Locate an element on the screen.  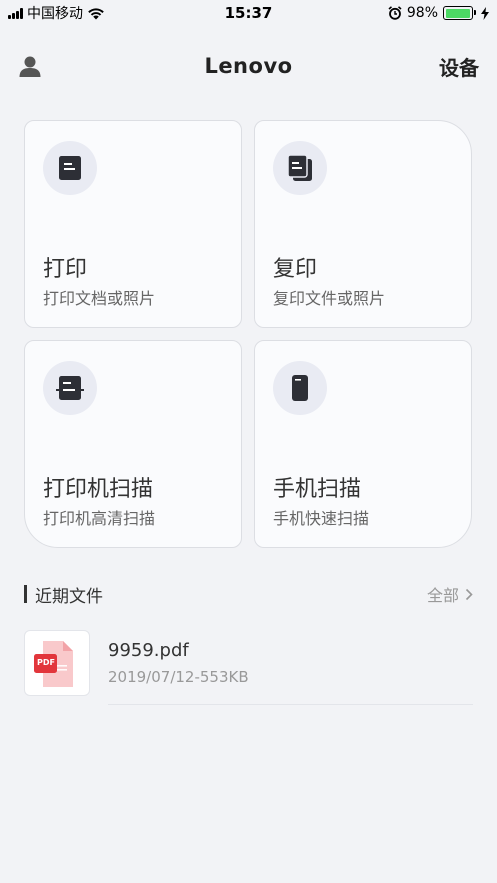
card-title: 打印机扫描 is located at coordinates (98, 489).